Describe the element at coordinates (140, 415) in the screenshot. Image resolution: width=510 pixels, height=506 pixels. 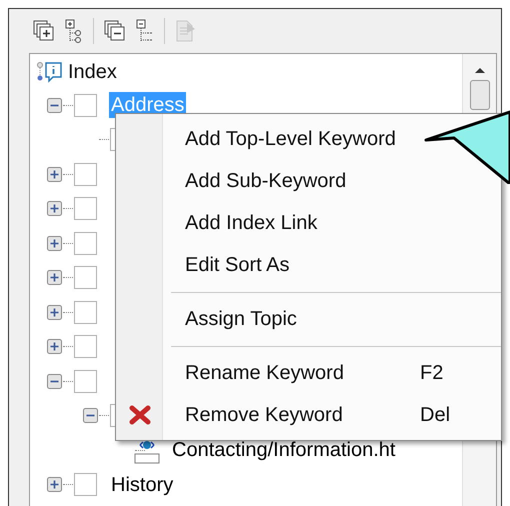
I see `delete-x-icon` at that location.